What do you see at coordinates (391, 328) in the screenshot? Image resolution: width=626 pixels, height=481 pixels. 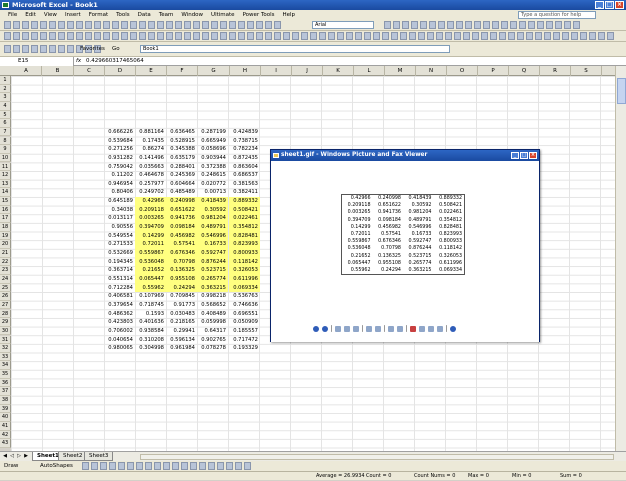 I see `rotate-clockwise-icon` at bounding box center [391, 328].